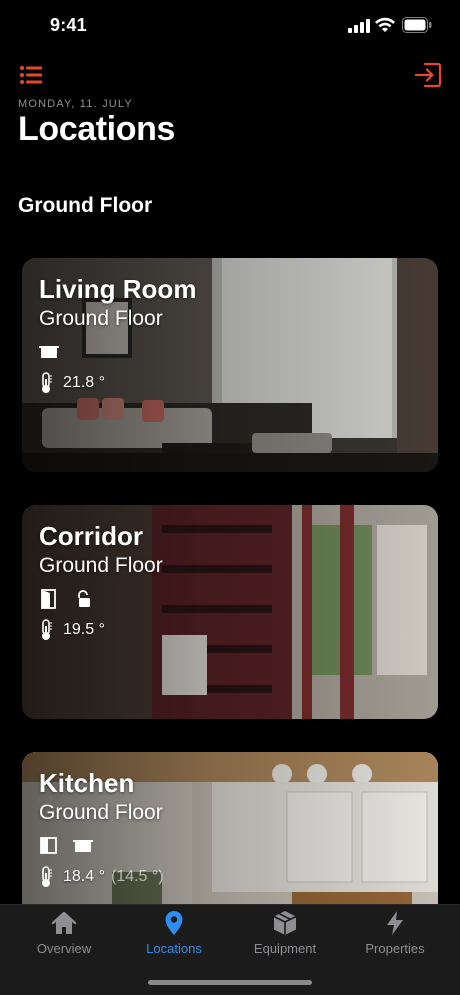 Image resolution: width=460 pixels, height=995 pixels. I want to click on tab-properties: Properties, so click(395, 937).